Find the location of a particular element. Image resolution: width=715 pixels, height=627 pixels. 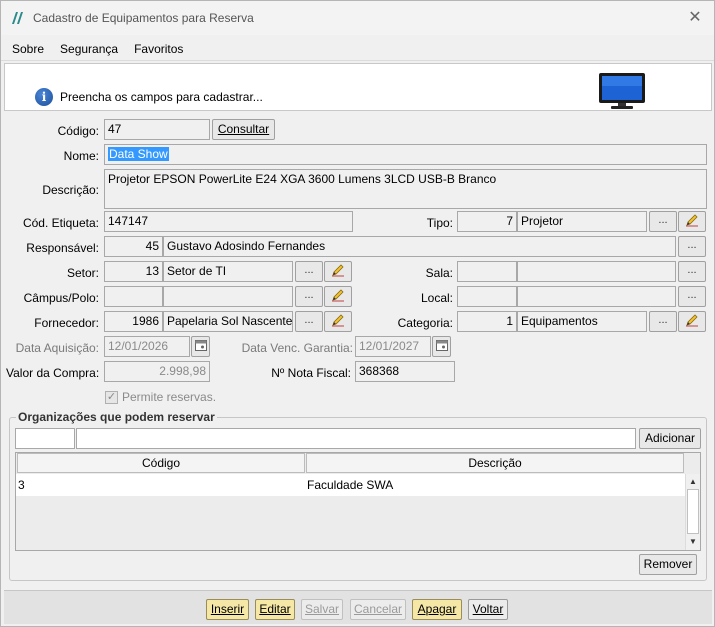

organizations-title: Organizações que podem reservar is located at coordinates (116, 417).